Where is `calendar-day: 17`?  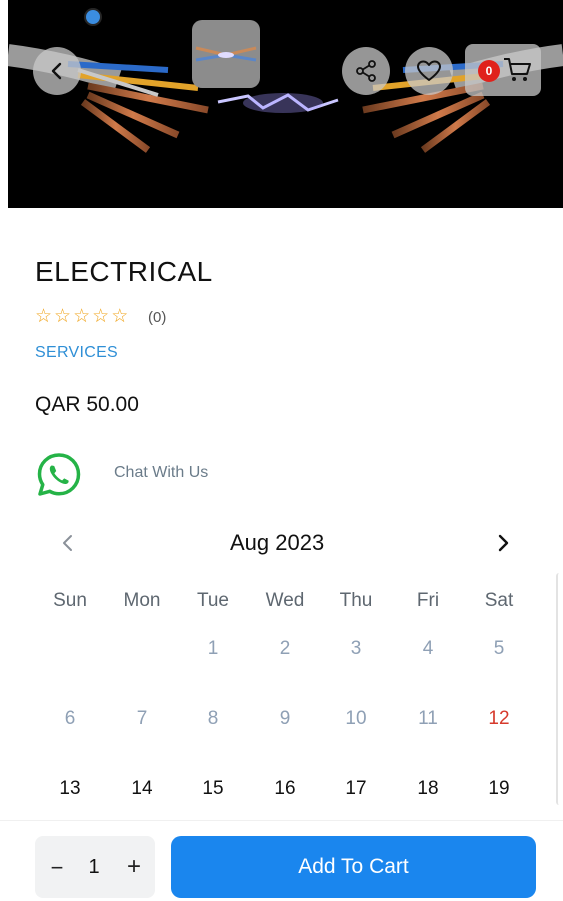 calendar-day: 17 is located at coordinates (356, 789).